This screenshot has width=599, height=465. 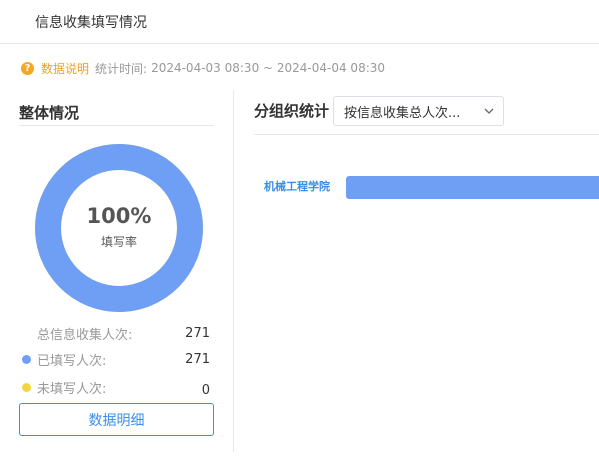 I want to click on question-circle-icon: ?, so click(x=27, y=68).